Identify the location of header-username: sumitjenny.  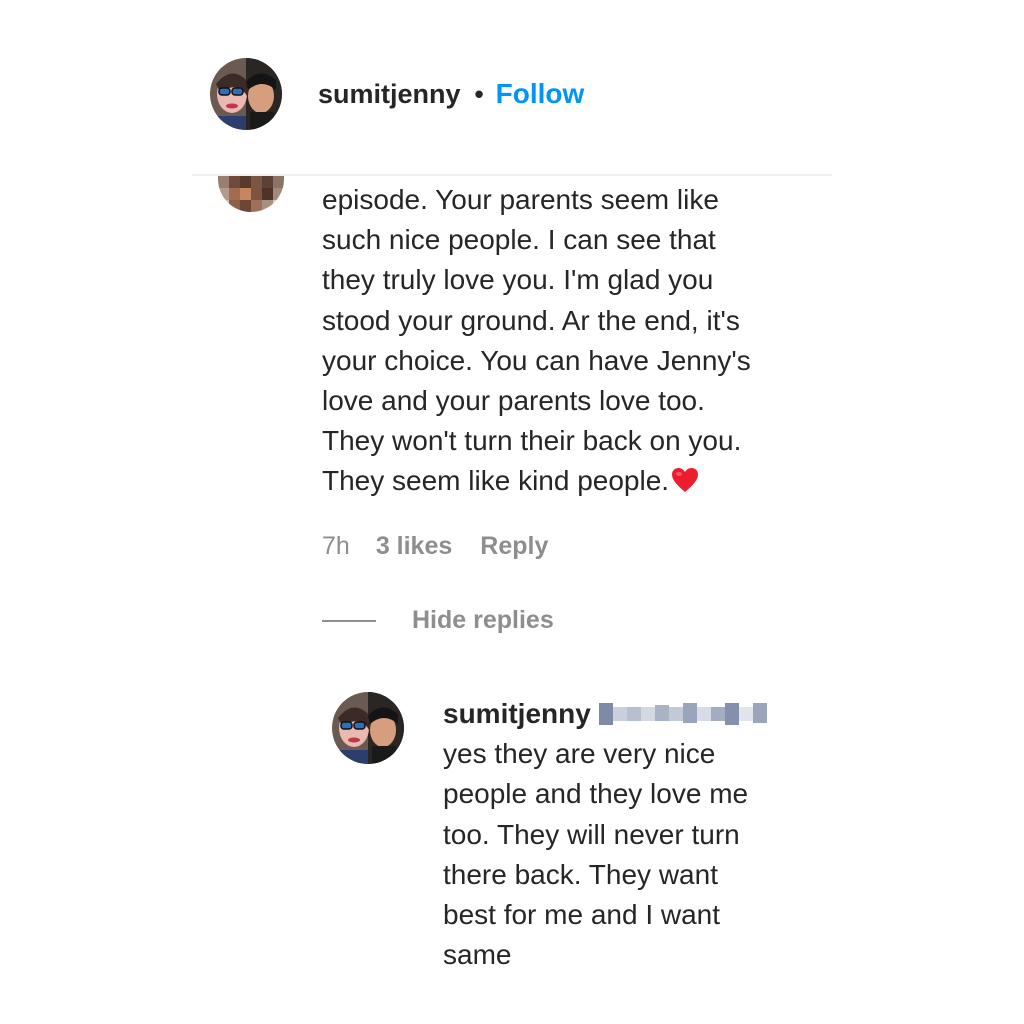
(389, 94).